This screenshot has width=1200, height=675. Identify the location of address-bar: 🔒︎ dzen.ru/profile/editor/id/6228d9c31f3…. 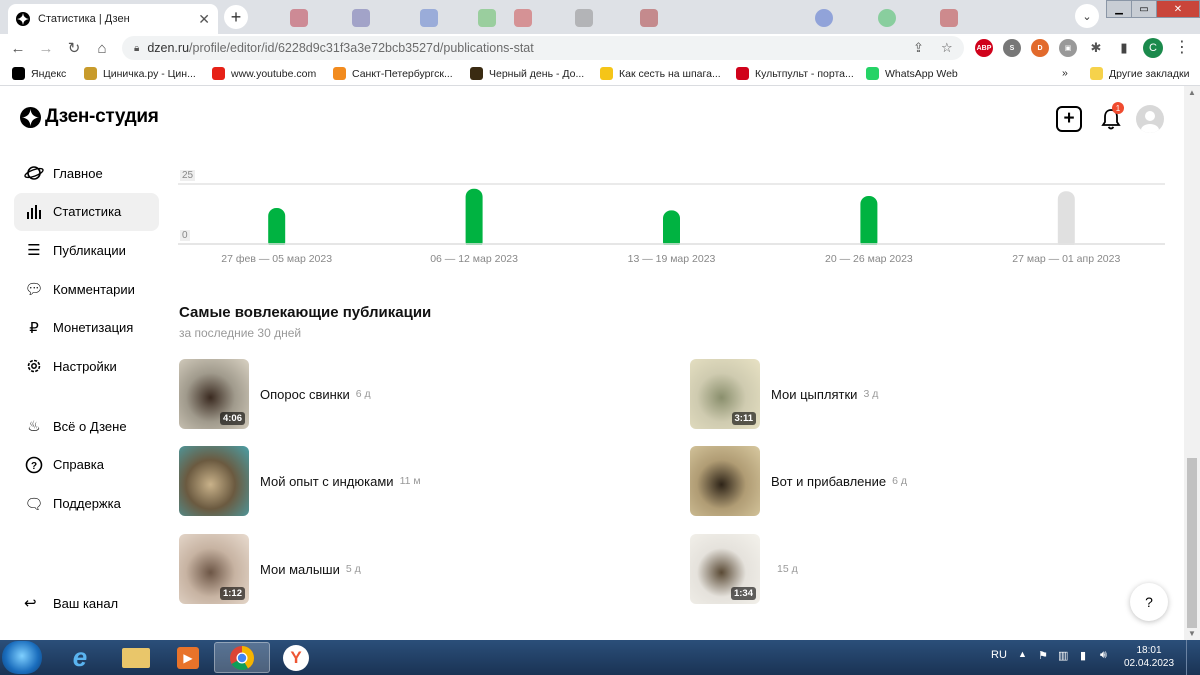
(543, 48).